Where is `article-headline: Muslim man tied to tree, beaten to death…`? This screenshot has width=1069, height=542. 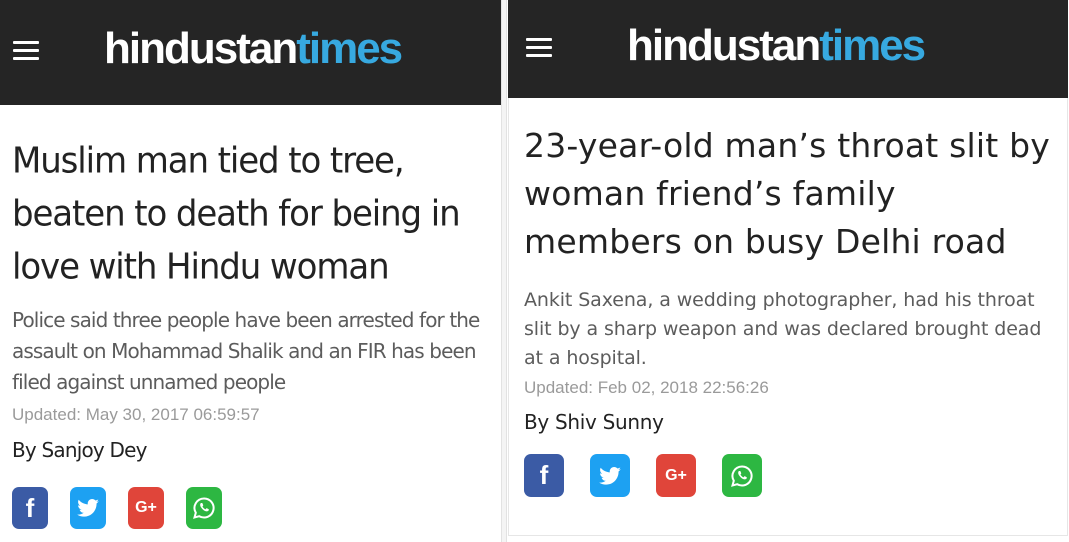
article-headline: Muslim man tied to tree, beaten to death… is located at coordinates (251, 214).